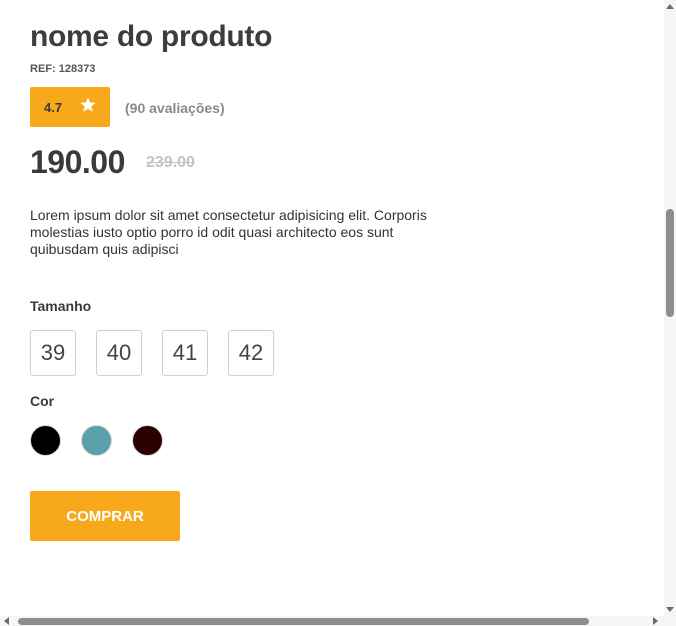 The image size is (676, 626). Describe the element at coordinates (655, 621) in the screenshot. I see `scroll-right-icon` at that location.